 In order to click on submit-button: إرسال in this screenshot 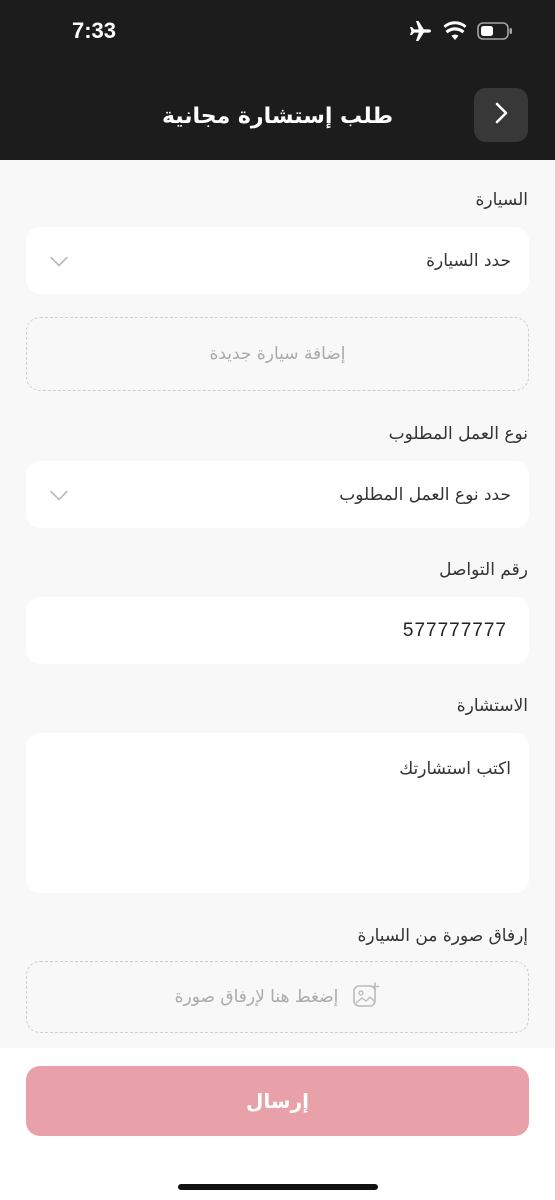, I will do `click(277, 1101)`.